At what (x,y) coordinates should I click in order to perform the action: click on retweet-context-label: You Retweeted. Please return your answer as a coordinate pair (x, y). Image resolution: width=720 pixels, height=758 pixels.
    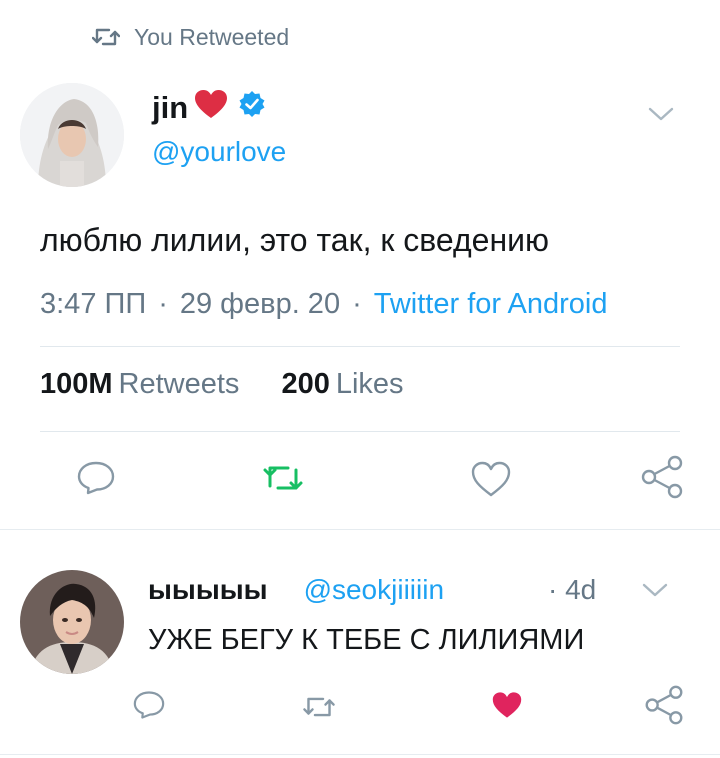
    Looking at the image, I should click on (212, 36).